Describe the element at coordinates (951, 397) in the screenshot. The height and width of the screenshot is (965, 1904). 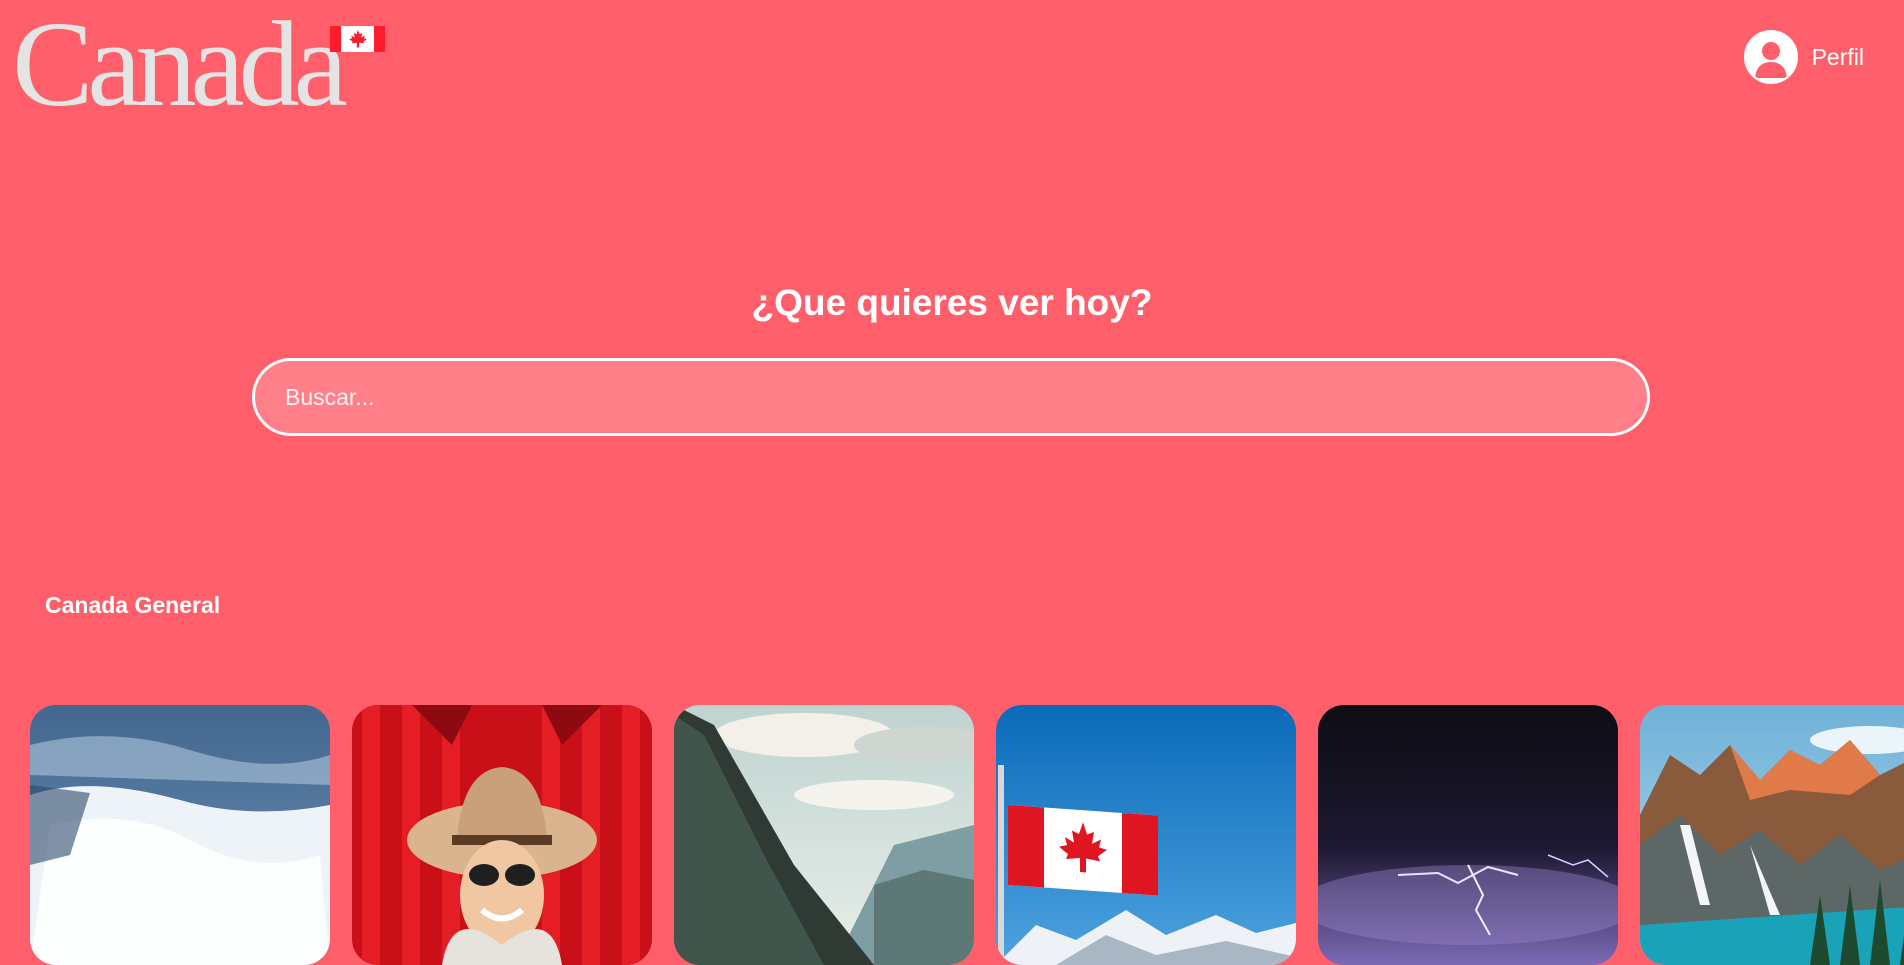
I see `search-input` at that location.